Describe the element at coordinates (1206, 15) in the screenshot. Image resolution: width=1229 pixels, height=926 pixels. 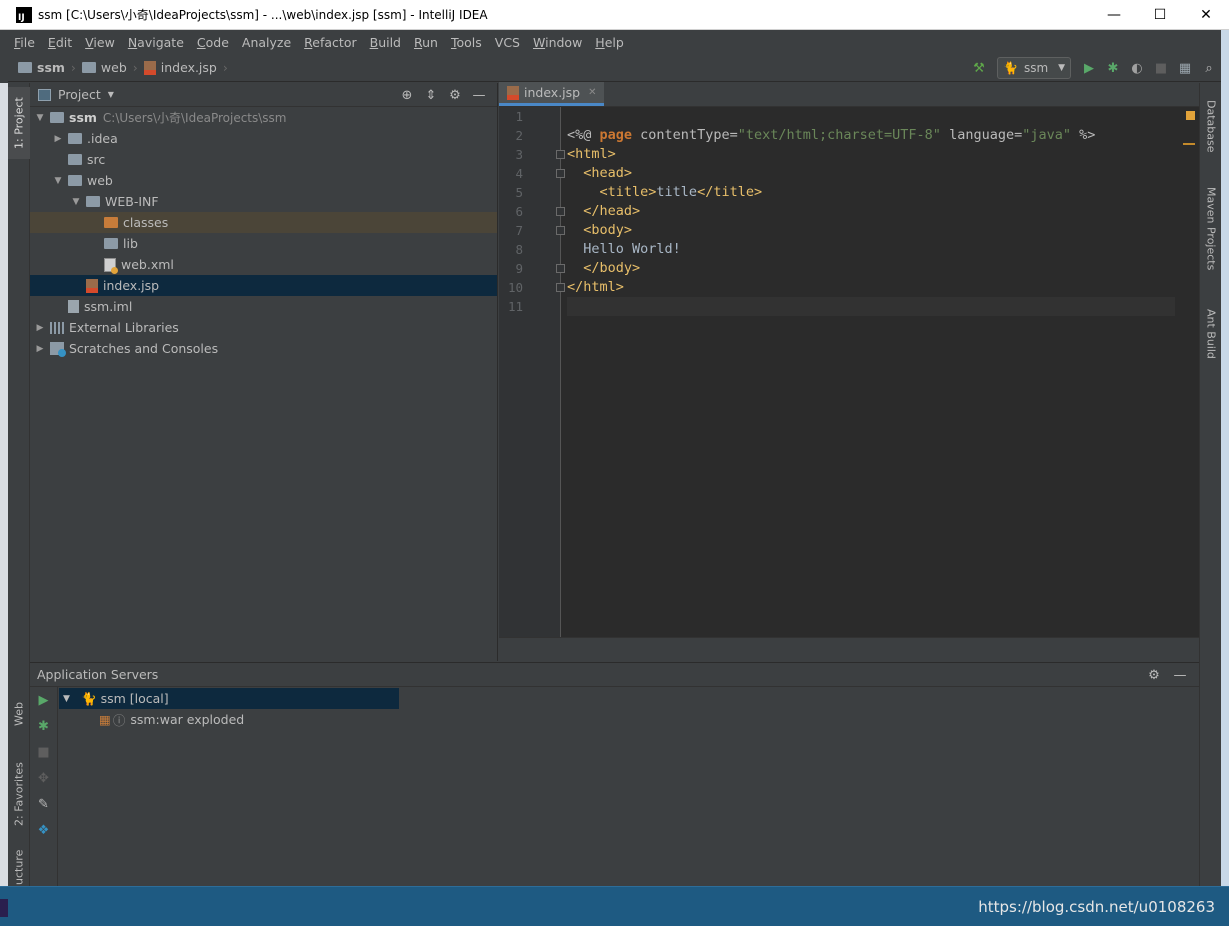
I see `close-window-button: ✕` at that location.